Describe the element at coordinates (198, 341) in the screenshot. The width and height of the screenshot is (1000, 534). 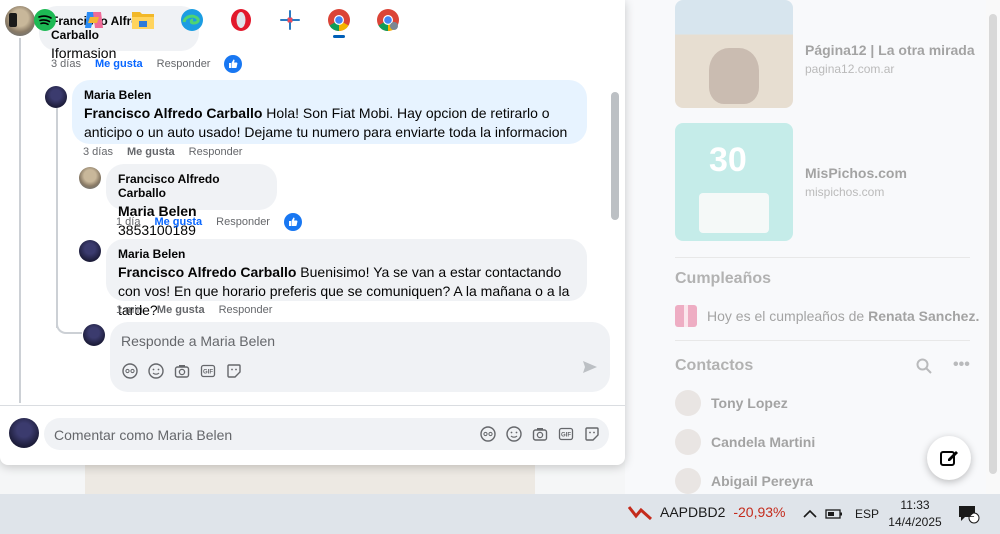
I see `reply-placeholder: Responde a Maria Belen` at that location.